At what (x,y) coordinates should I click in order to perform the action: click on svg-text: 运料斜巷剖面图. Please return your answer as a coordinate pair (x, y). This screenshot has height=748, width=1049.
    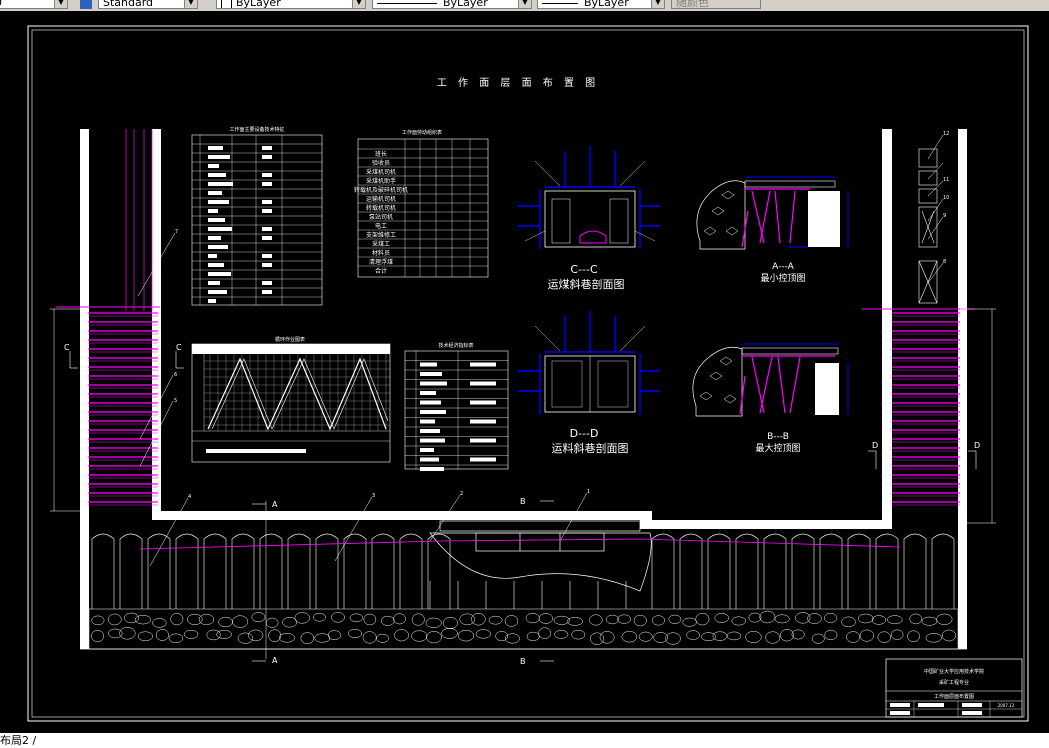
    Looking at the image, I should click on (590, 448).